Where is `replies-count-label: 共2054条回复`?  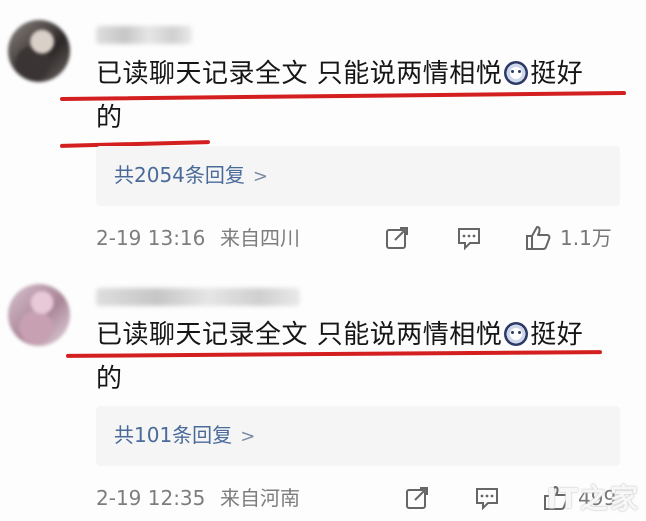
replies-count-label: 共2054条回复 is located at coordinates (179, 175).